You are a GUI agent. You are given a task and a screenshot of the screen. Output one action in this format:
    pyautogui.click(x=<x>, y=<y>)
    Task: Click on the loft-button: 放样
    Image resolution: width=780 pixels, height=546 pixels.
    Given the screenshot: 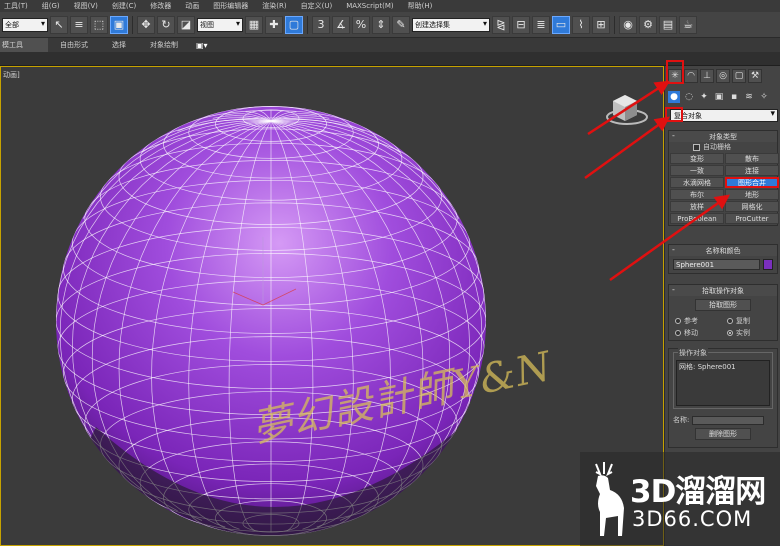 What is the action you would take?
    pyautogui.click(x=697, y=206)
    